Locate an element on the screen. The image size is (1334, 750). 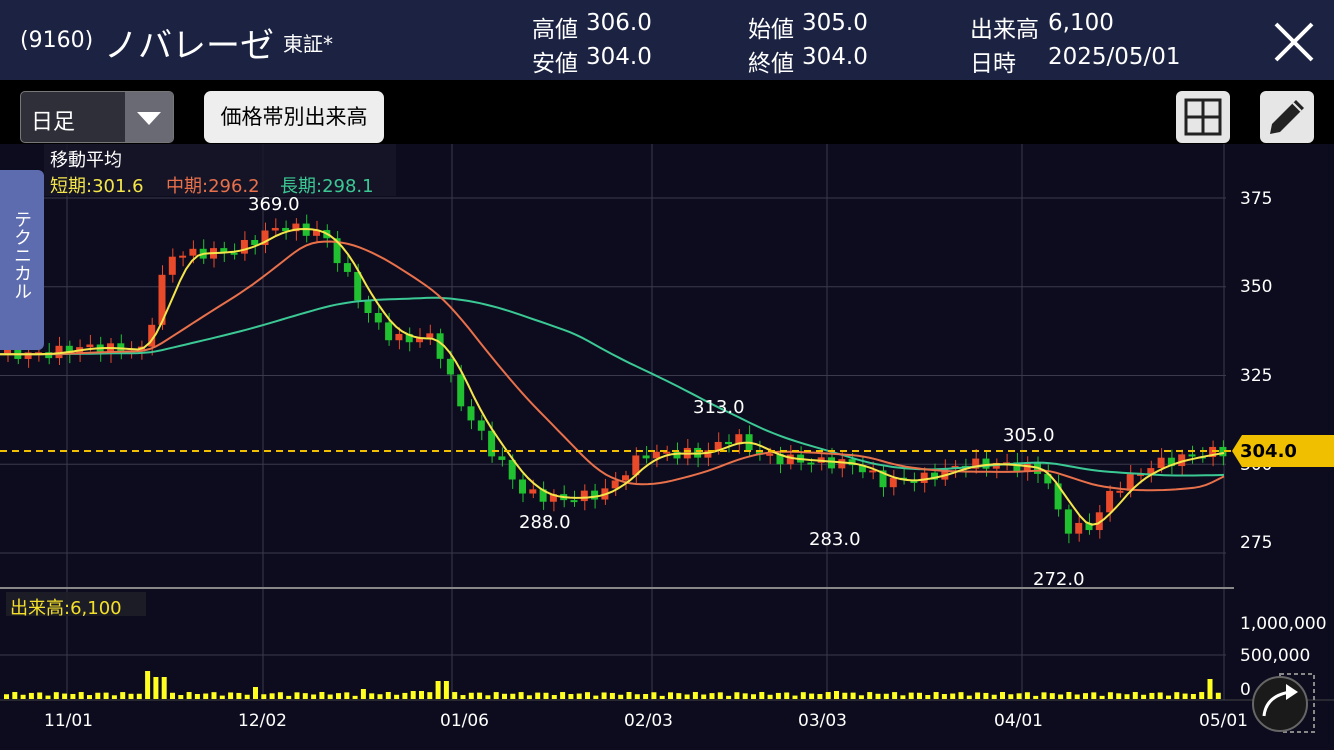
close-icon is located at coordinates (1294, 42).